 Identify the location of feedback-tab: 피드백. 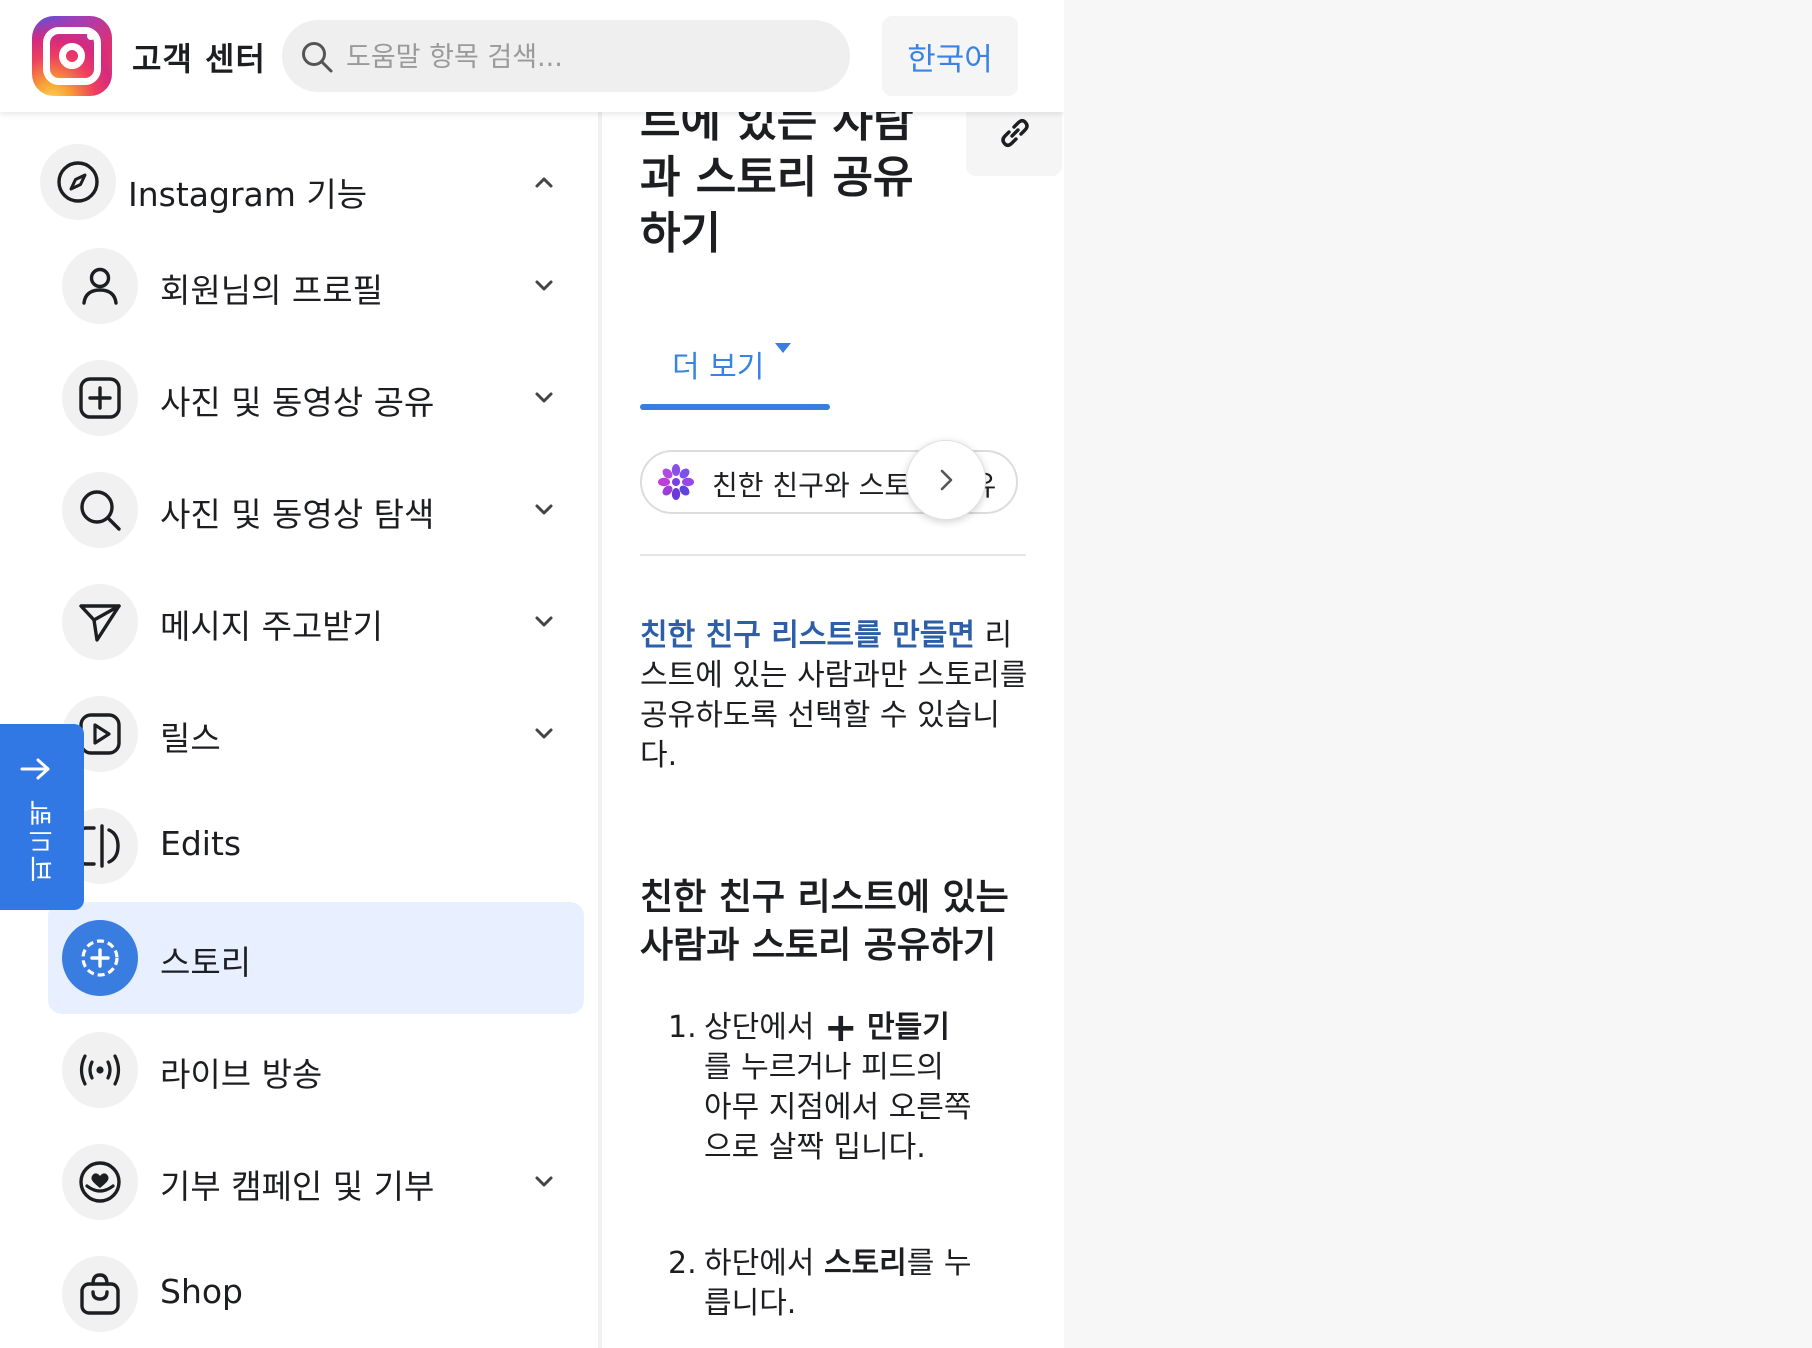
(42, 817).